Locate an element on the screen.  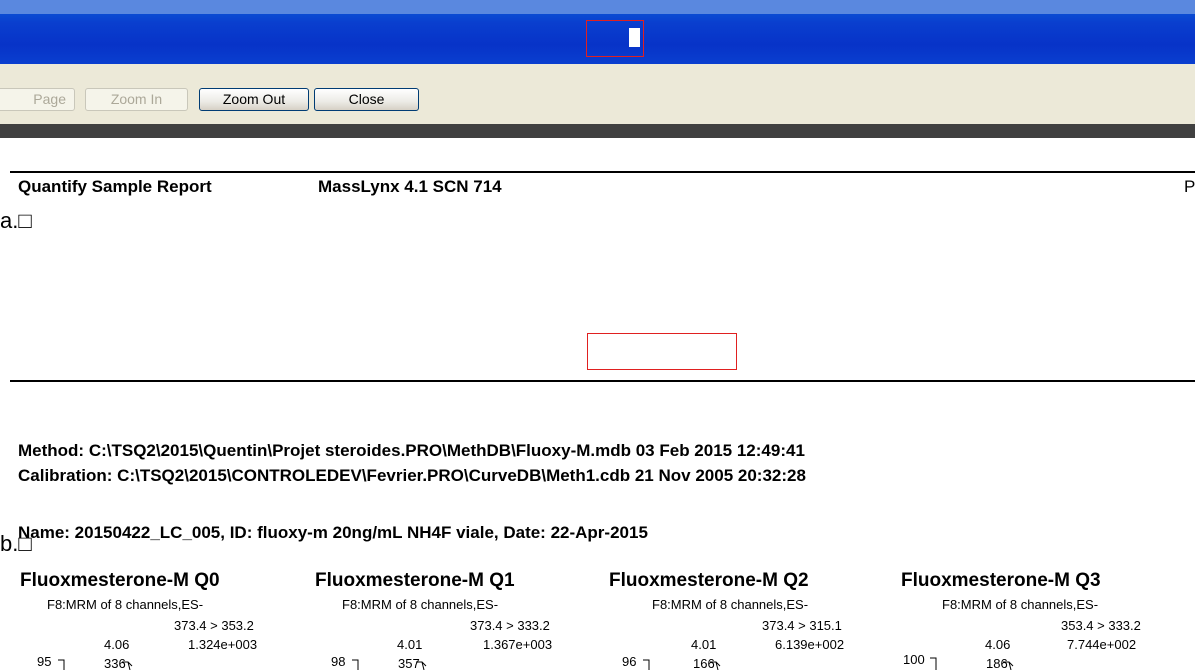
chromatogram-title: Fluoxmesterone-M Q0 is located at coordinates (120, 580).